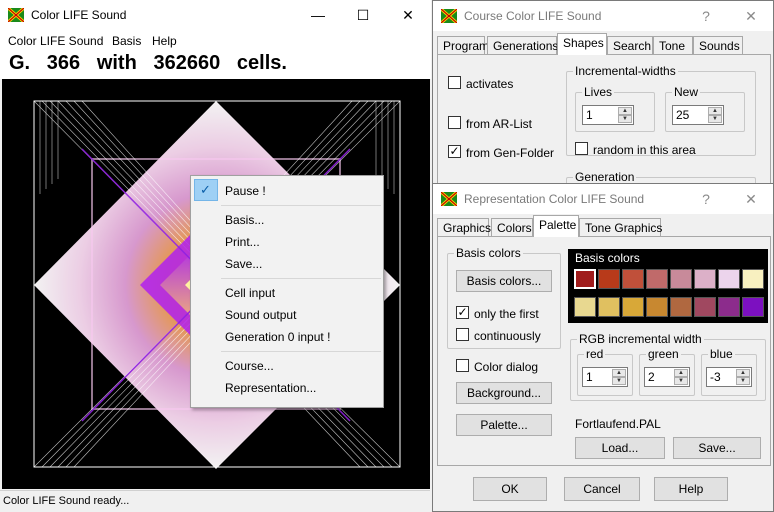 The height and width of the screenshot is (512, 774). Describe the element at coordinates (510, 153) in the screenshot. I see `from-gen-folder-label: from Gen-Folder` at that location.